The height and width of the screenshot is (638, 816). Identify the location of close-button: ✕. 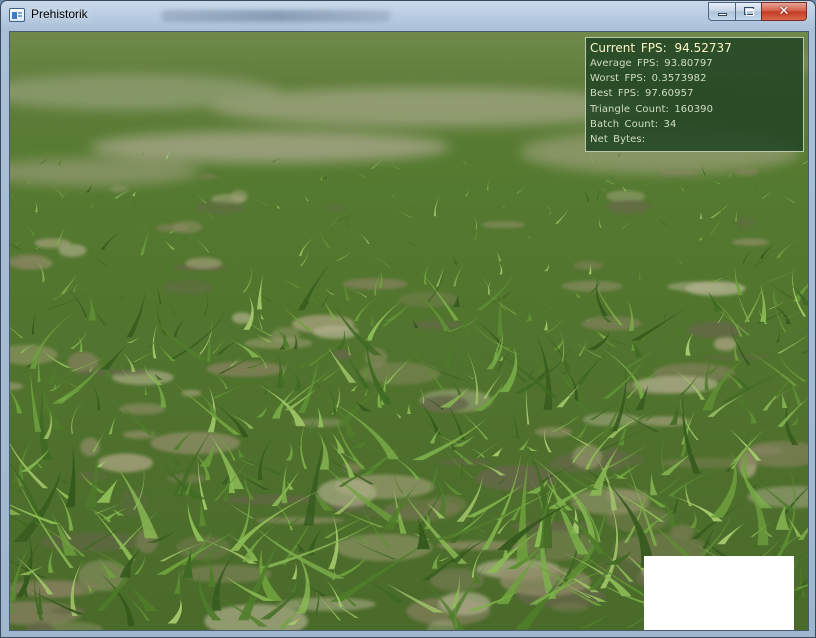
(784, 11).